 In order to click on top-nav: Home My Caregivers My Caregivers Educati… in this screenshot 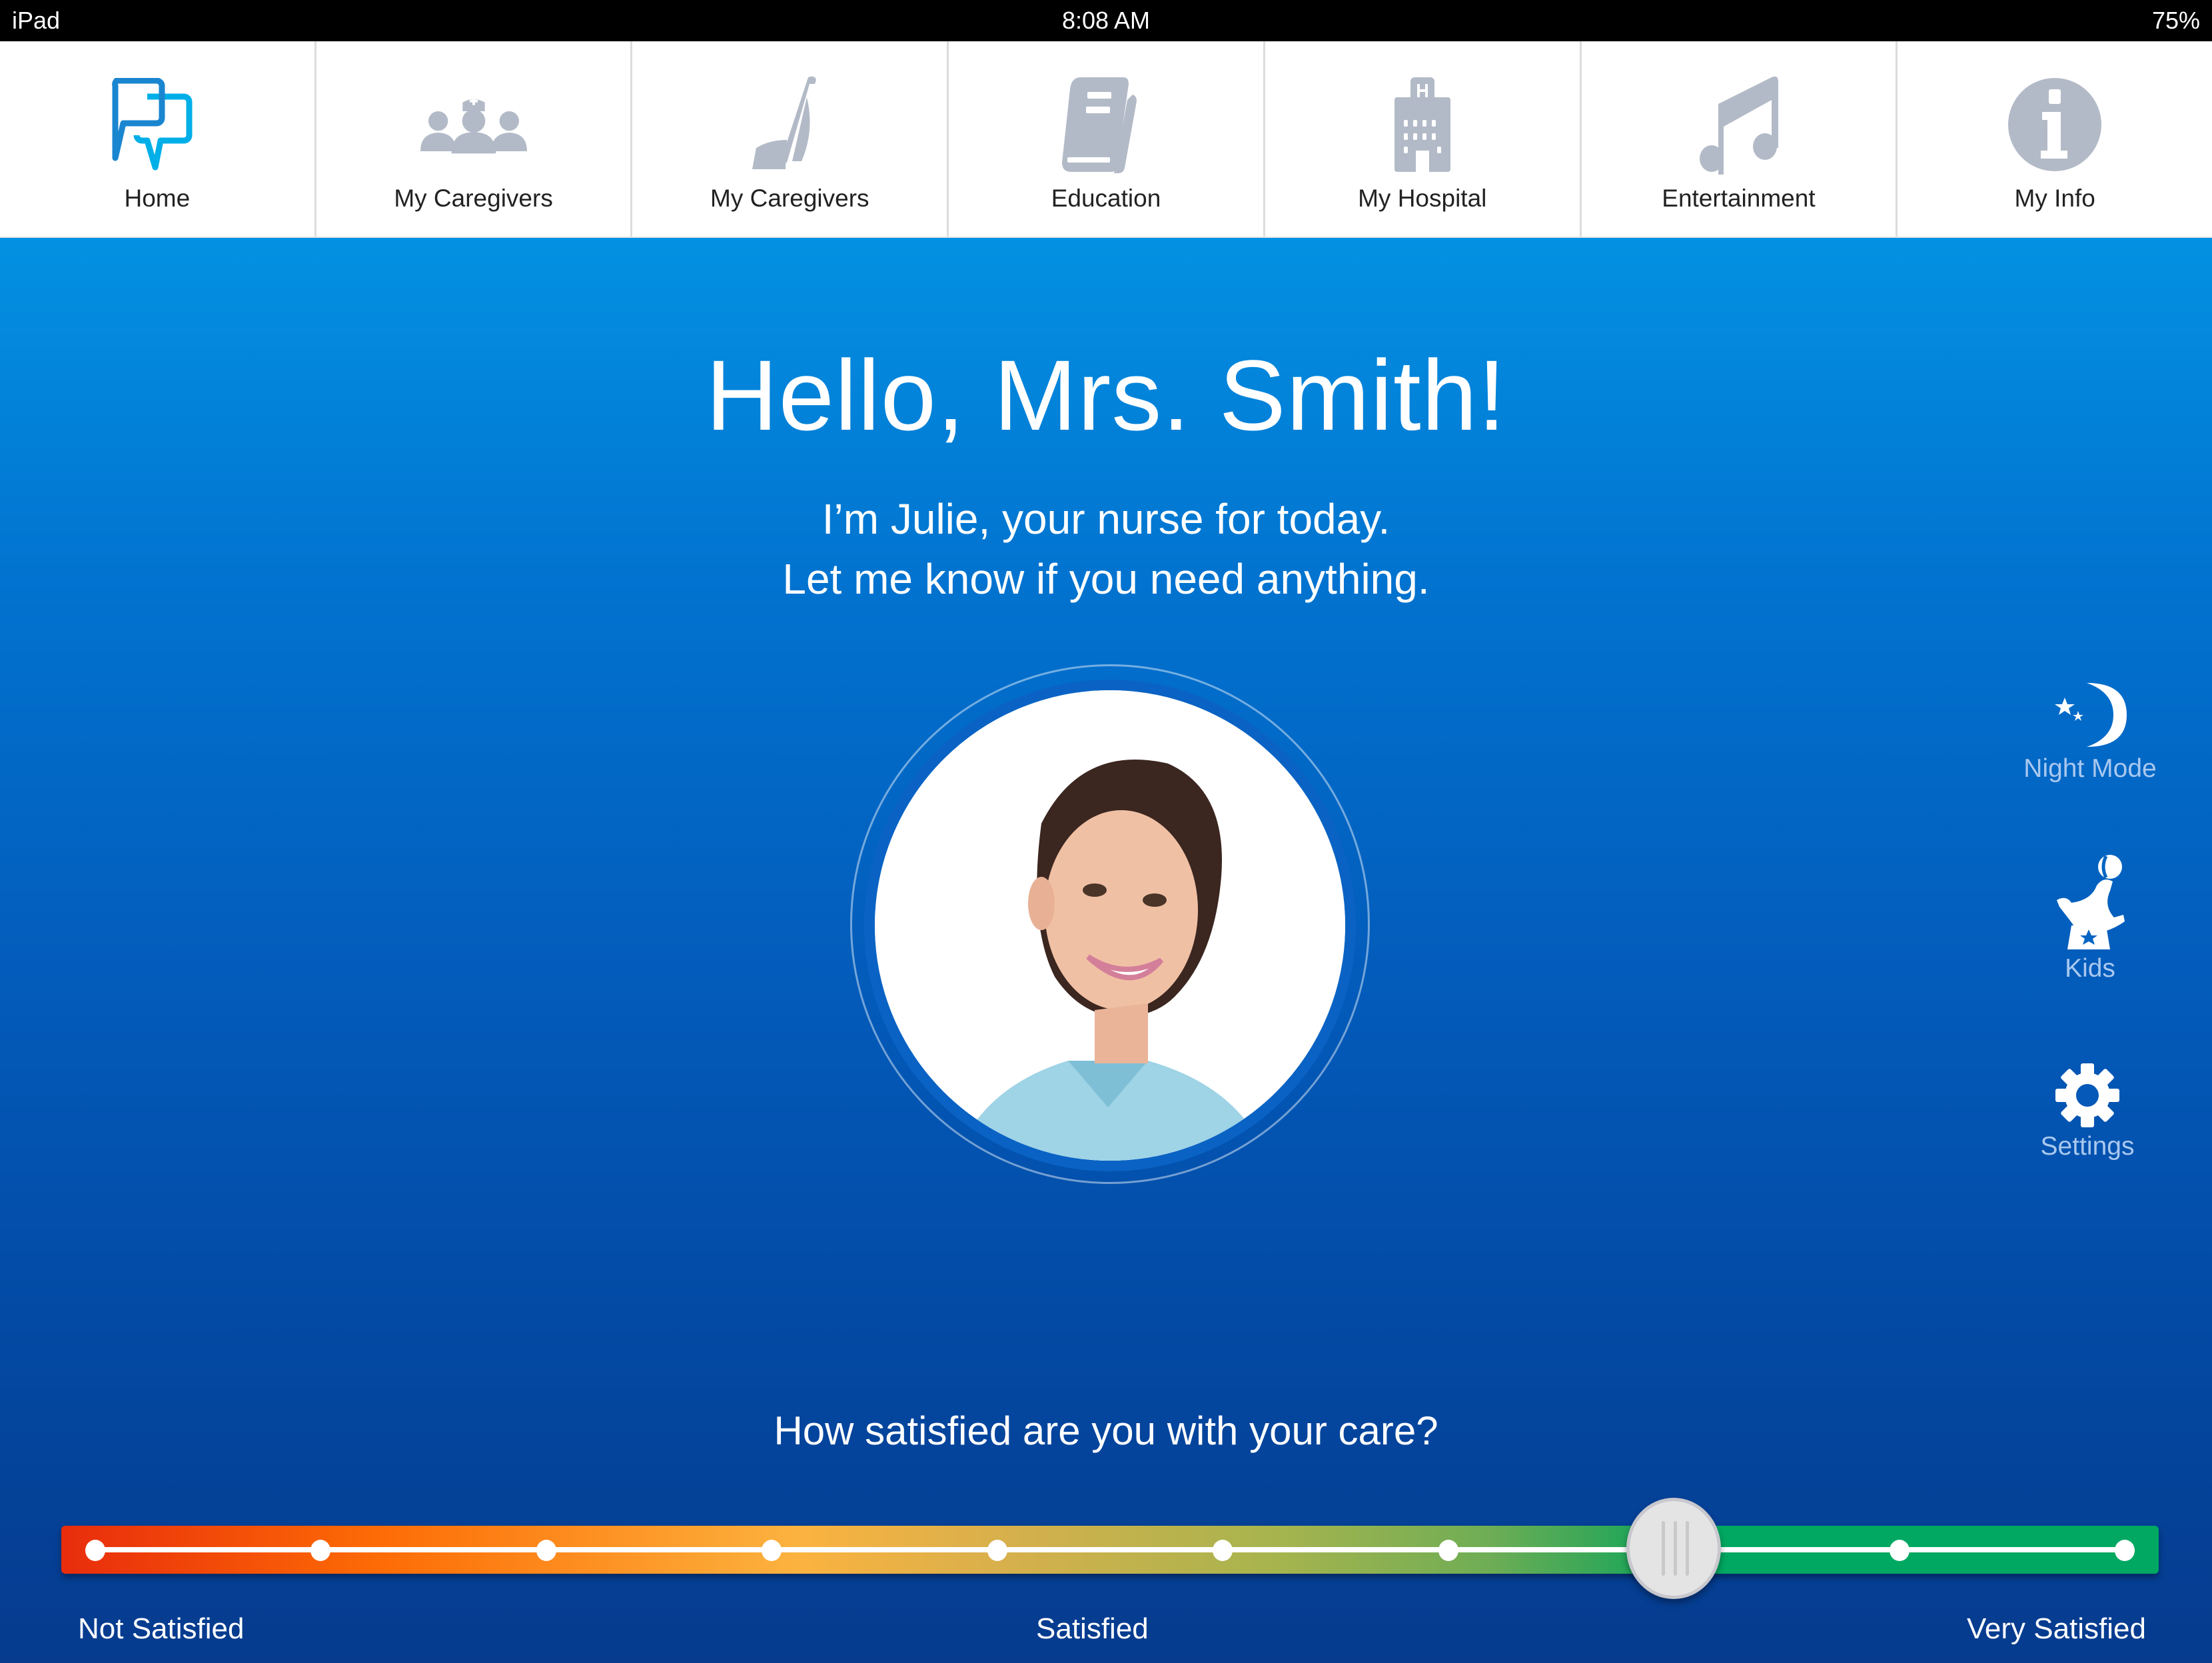, I will do `click(1106, 139)`.